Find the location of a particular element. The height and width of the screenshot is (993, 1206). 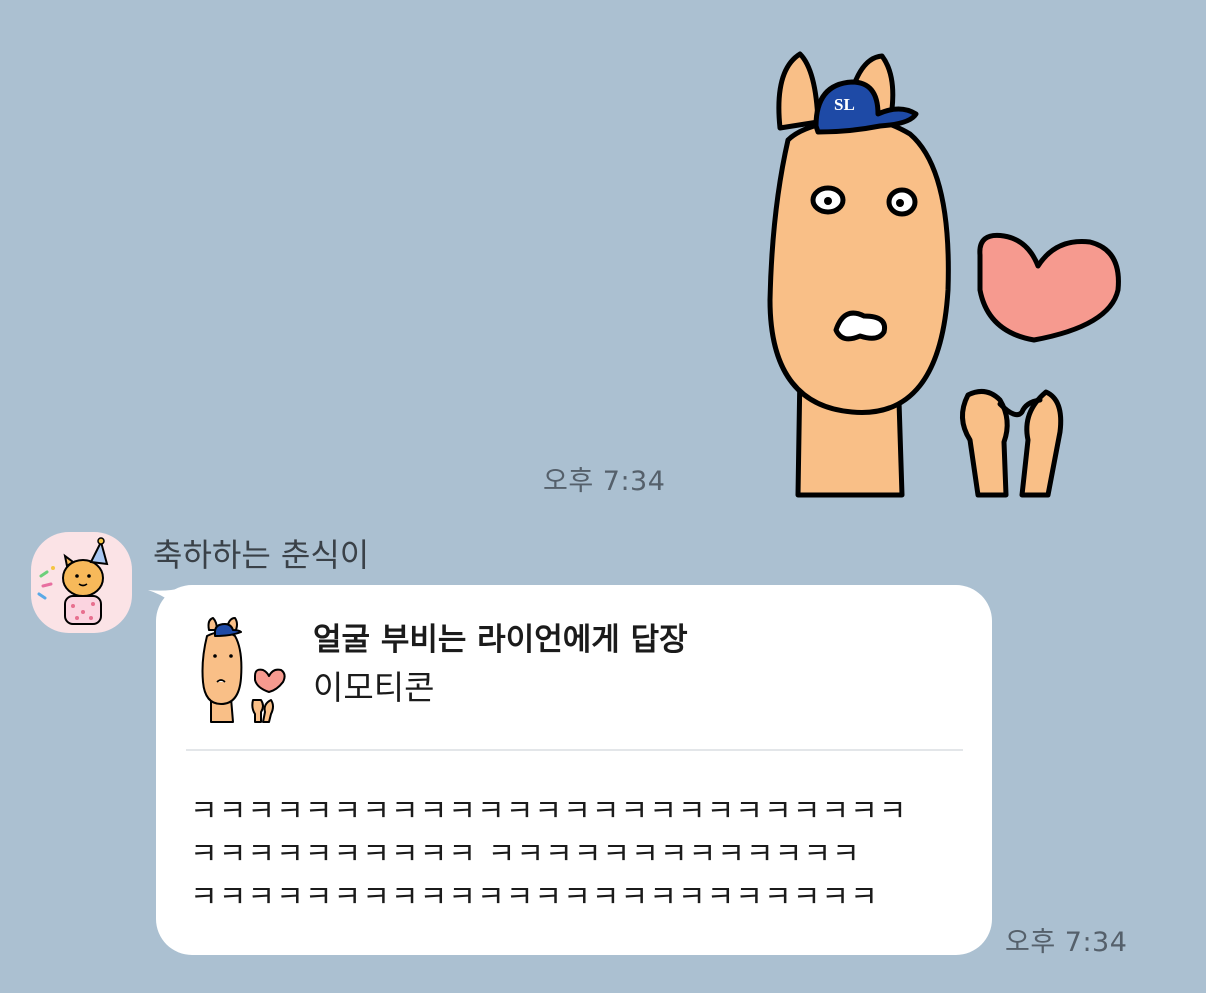

sender-avatar is located at coordinates (81, 582).